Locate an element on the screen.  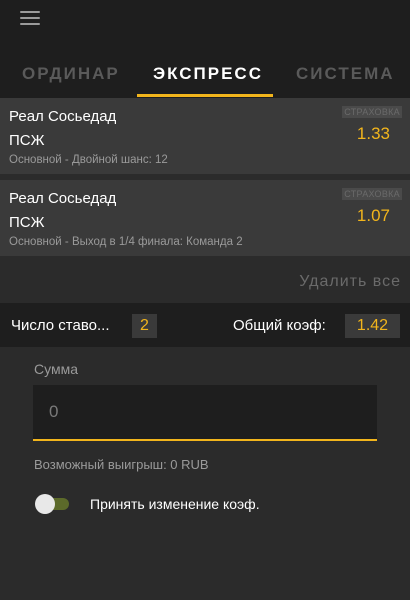
accept-changes-label: Принять изменение коэф. is located at coordinates (175, 504).